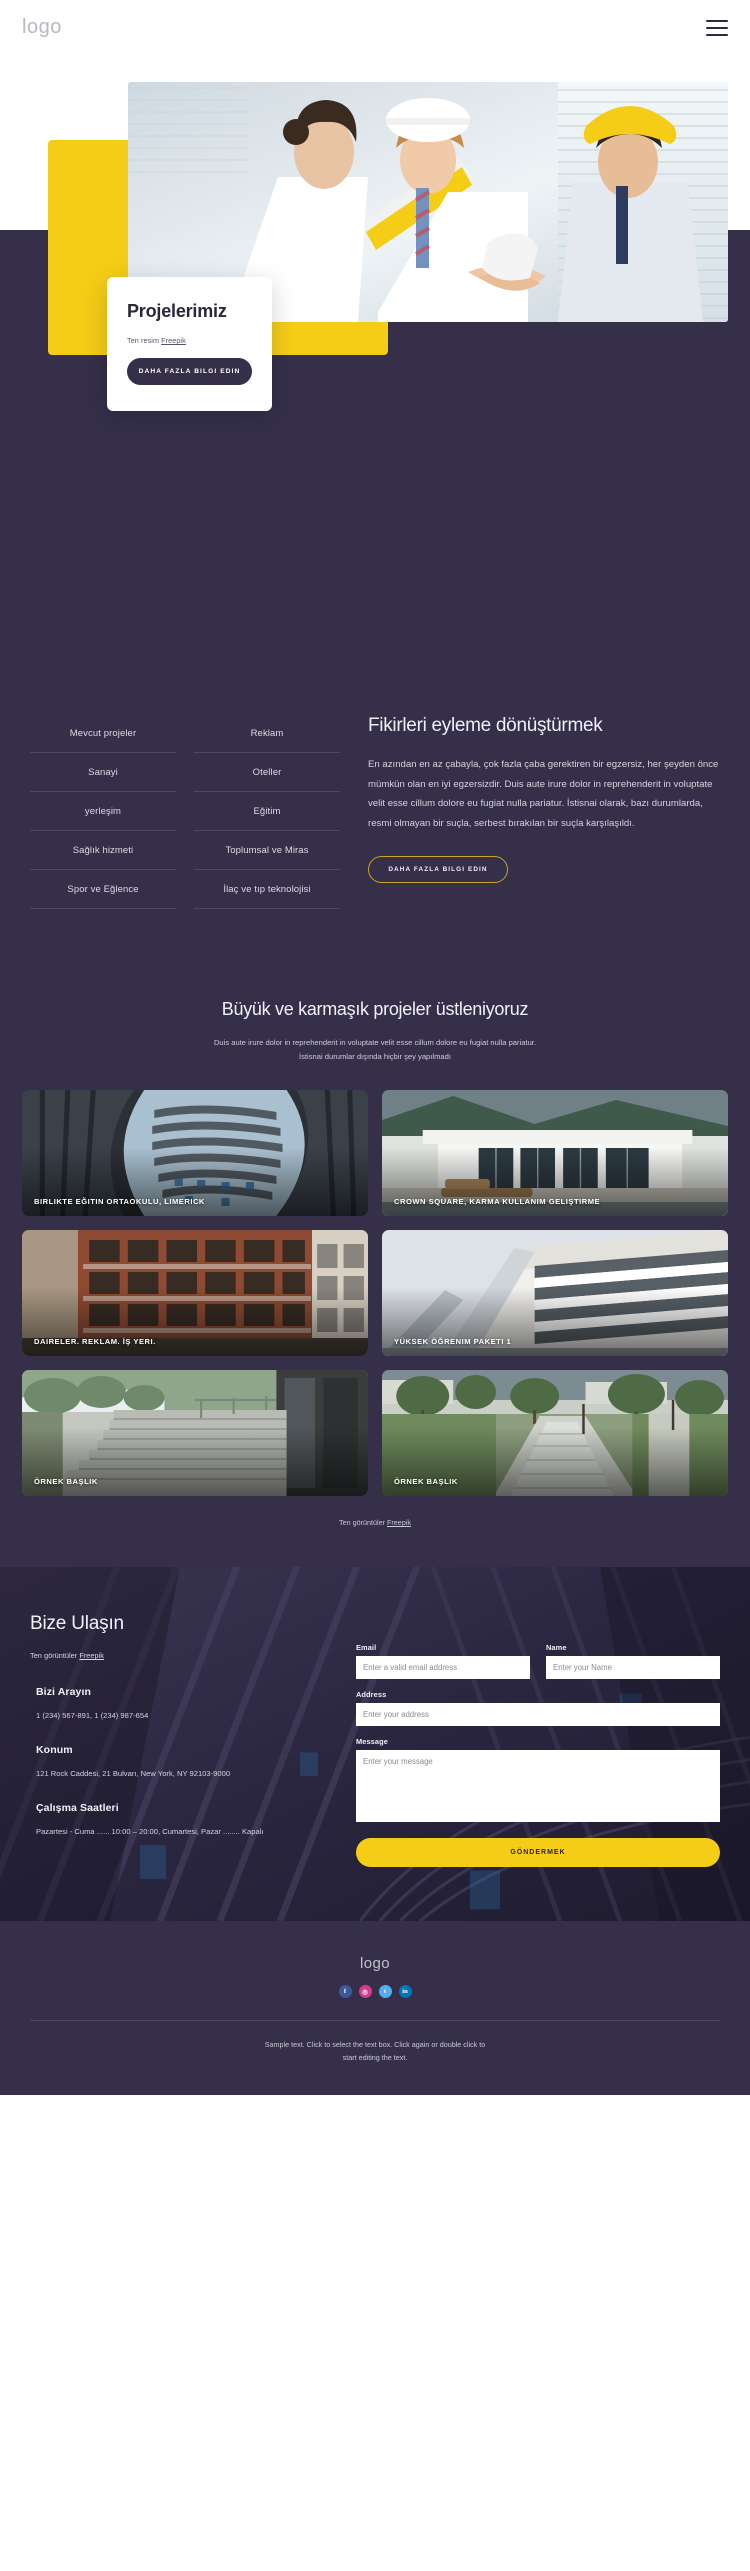 This screenshot has height=2571, width=750. Describe the element at coordinates (77, 1624) in the screenshot. I see `contact-heading: Bize Ulaşın` at that location.